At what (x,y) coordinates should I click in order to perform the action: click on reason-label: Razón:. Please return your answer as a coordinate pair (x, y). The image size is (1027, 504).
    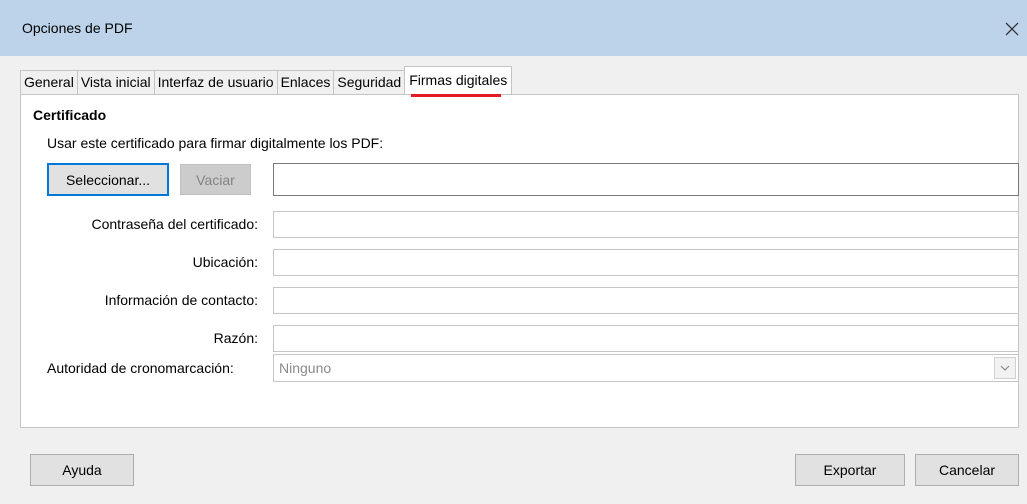
    Looking at the image, I should click on (235, 338).